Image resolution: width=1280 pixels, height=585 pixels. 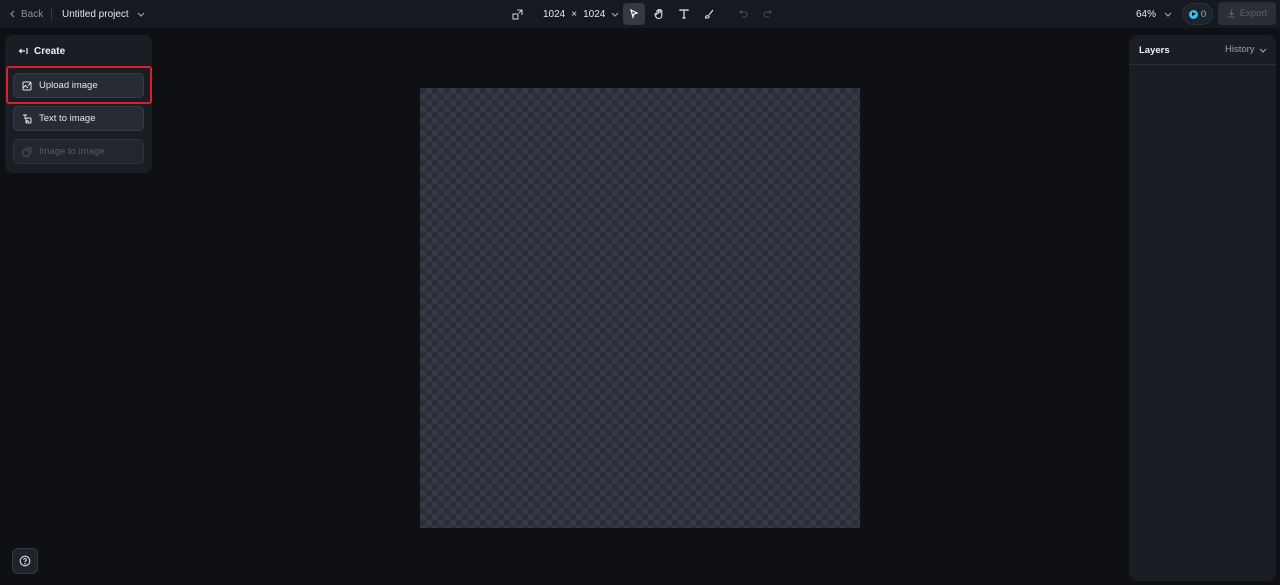 What do you see at coordinates (51, 14) in the screenshot?
I see `divider` at bounding box center [51, 14].